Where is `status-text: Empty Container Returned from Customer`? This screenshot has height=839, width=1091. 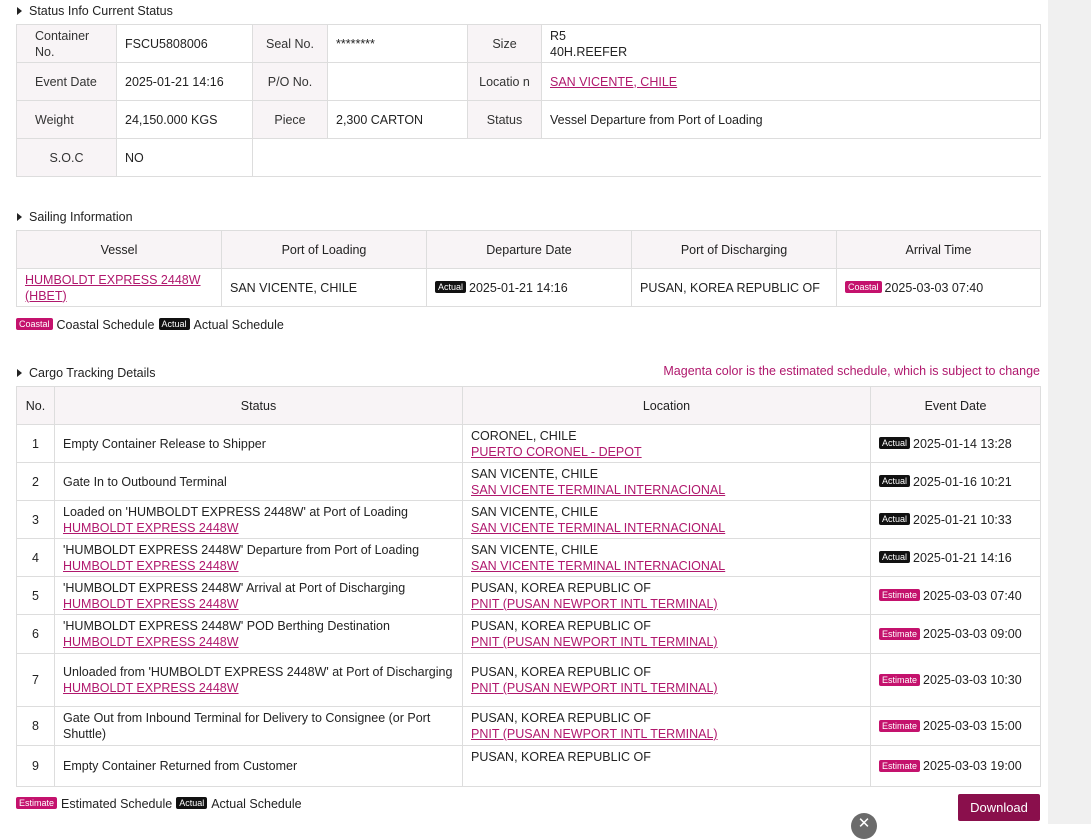 status-text: Empty Container Returned from Customer is located at coordinates (180, 766).